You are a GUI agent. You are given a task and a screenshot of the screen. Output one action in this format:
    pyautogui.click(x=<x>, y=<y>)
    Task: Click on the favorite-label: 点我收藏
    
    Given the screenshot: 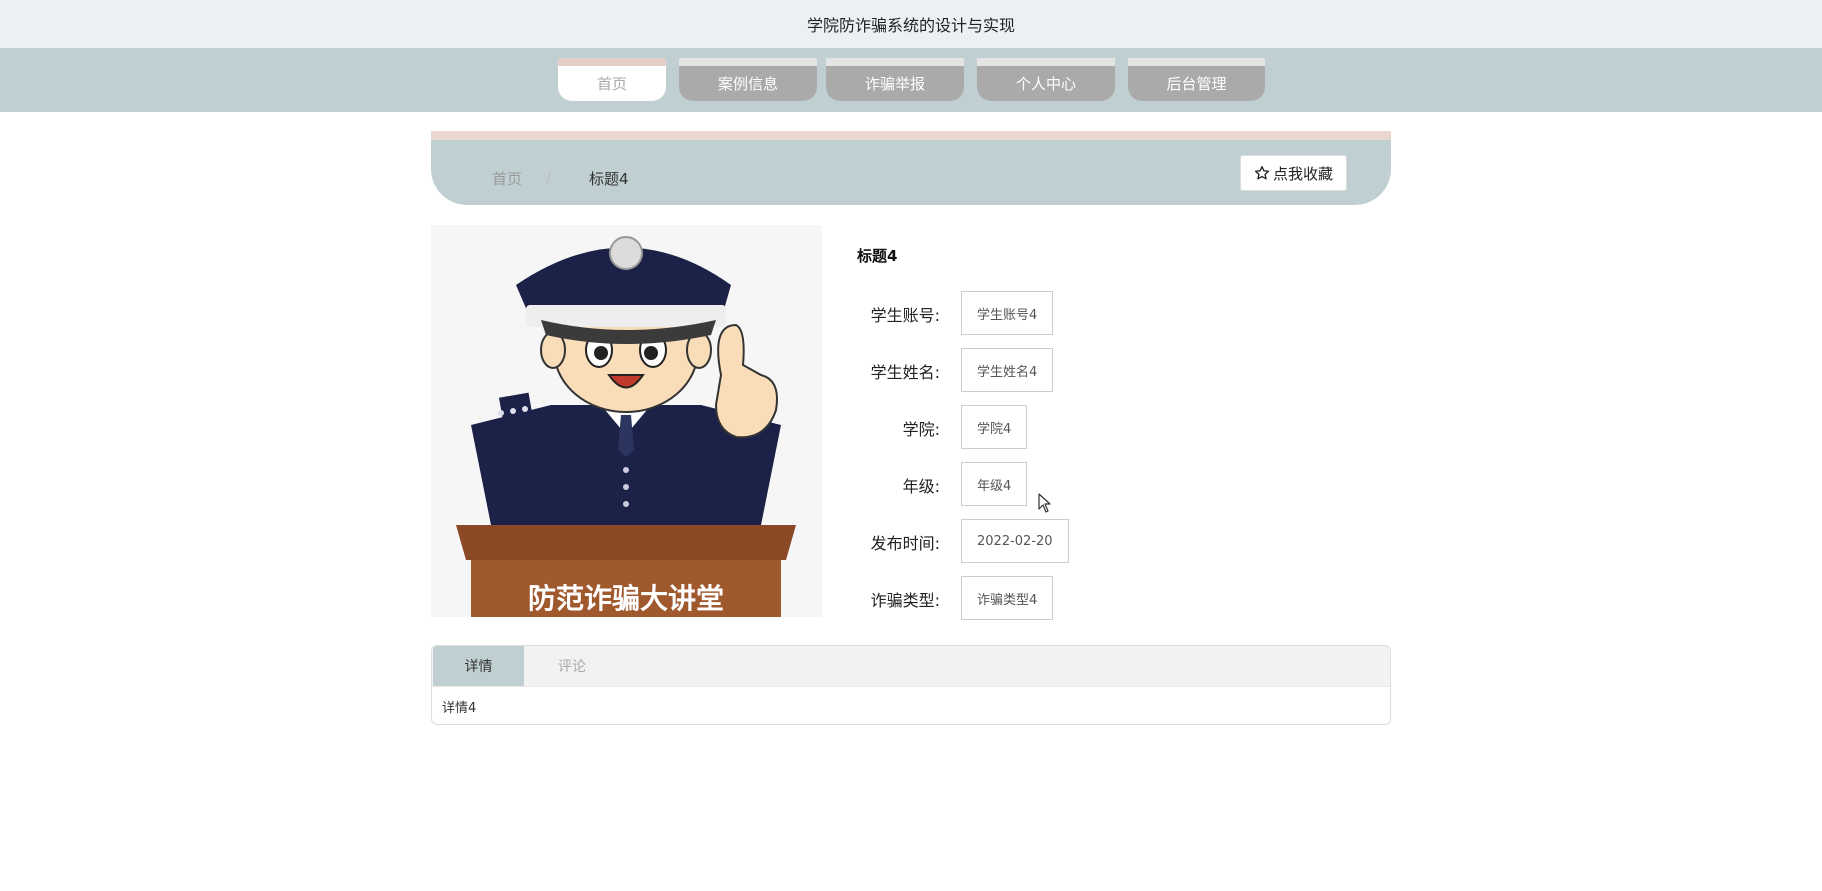 What is the action you would take?
    pyautogui.click(x=1302, y=173)
    